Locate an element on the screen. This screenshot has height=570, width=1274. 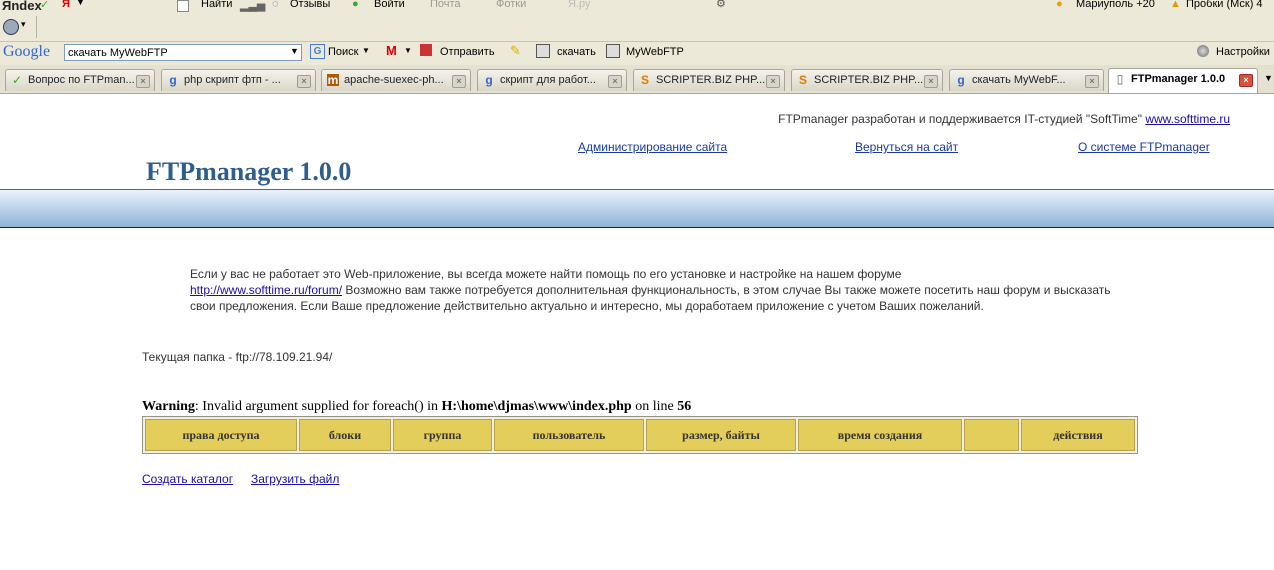
site-icon: m is located at coordinates (333, 80).